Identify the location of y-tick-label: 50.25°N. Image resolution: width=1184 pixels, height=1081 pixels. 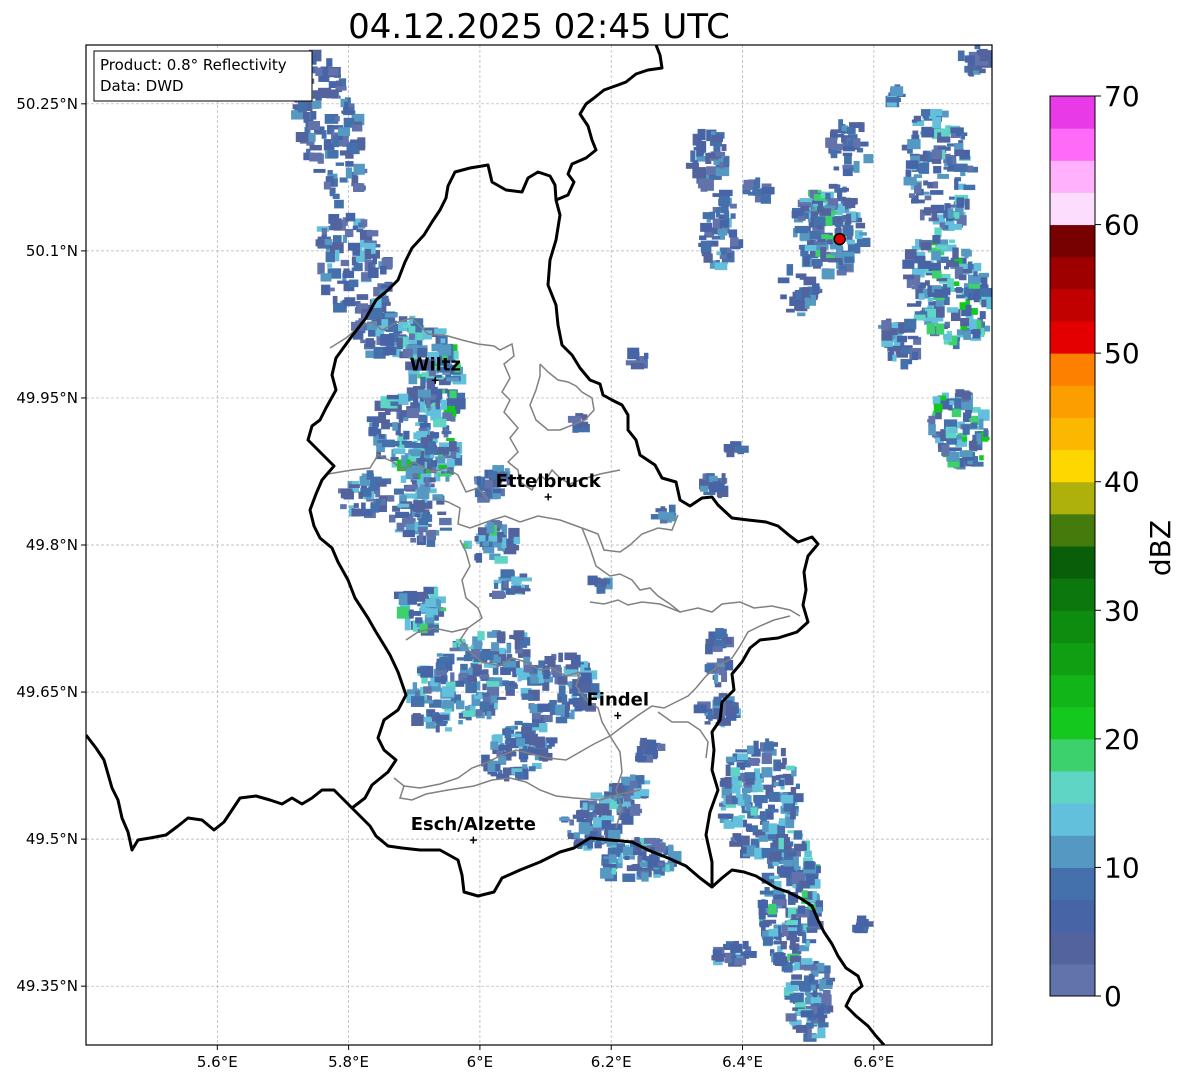
(47, 104).